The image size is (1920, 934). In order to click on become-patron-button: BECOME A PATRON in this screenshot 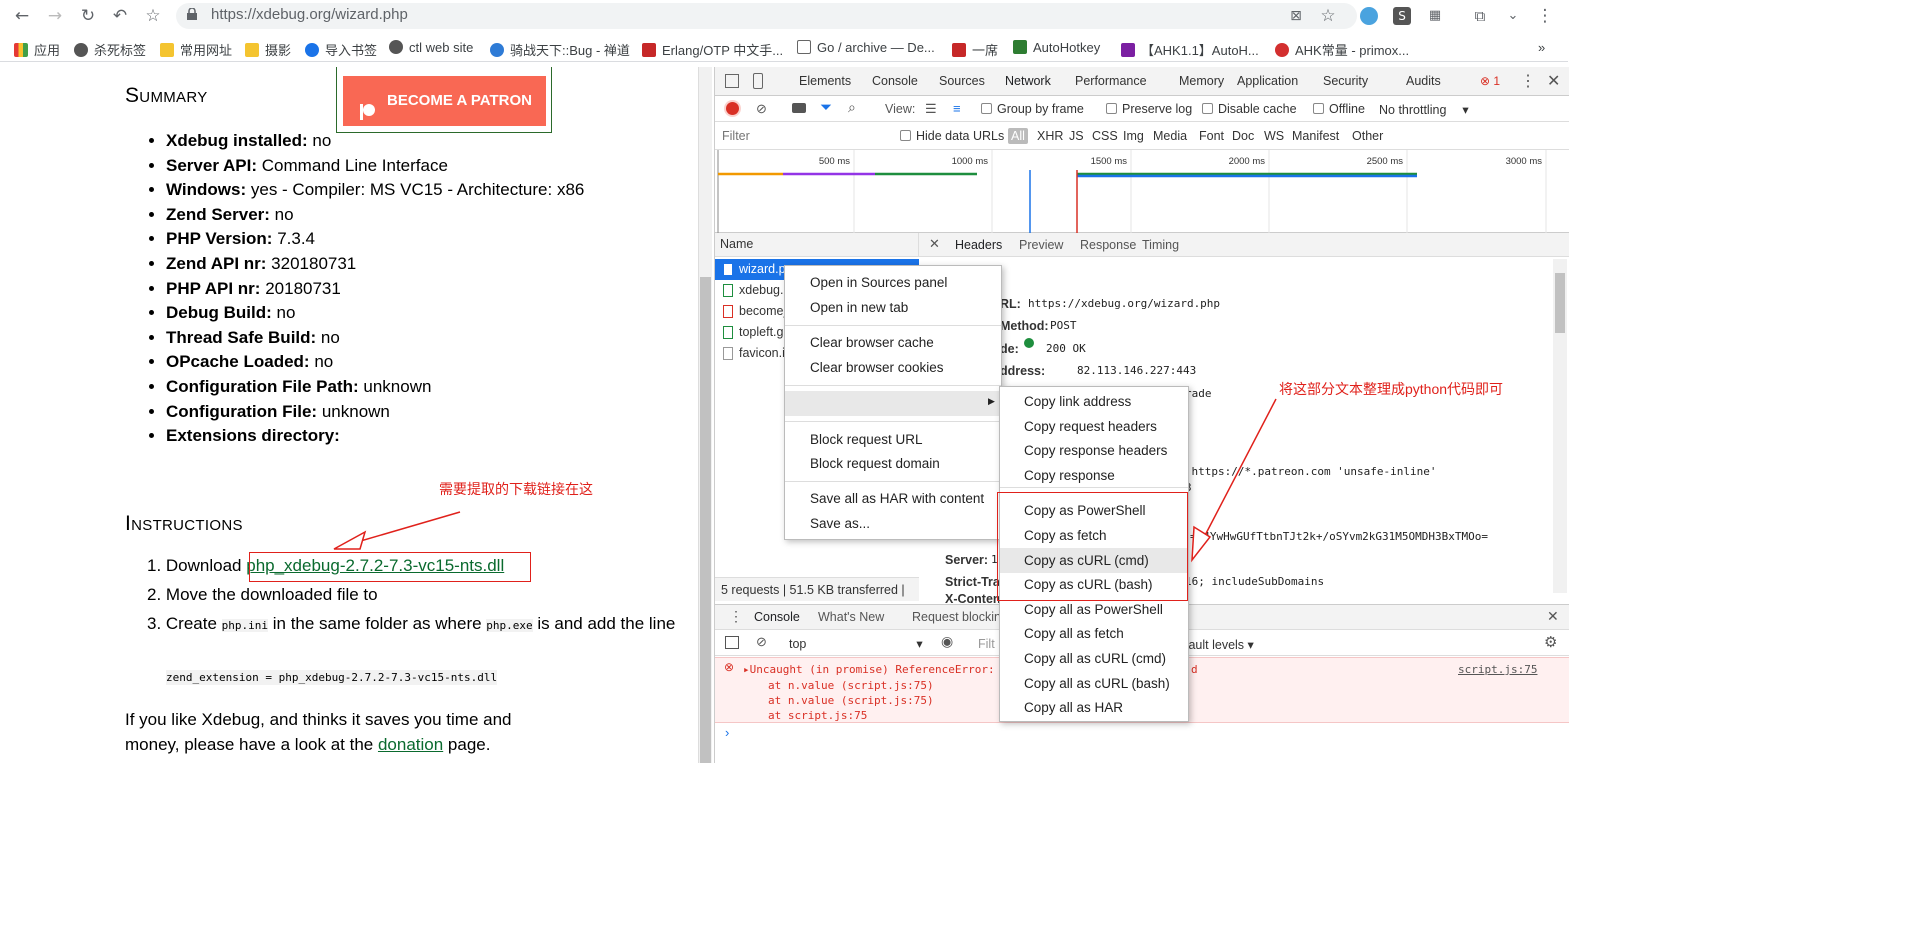, I will do `click(444, 101)`.